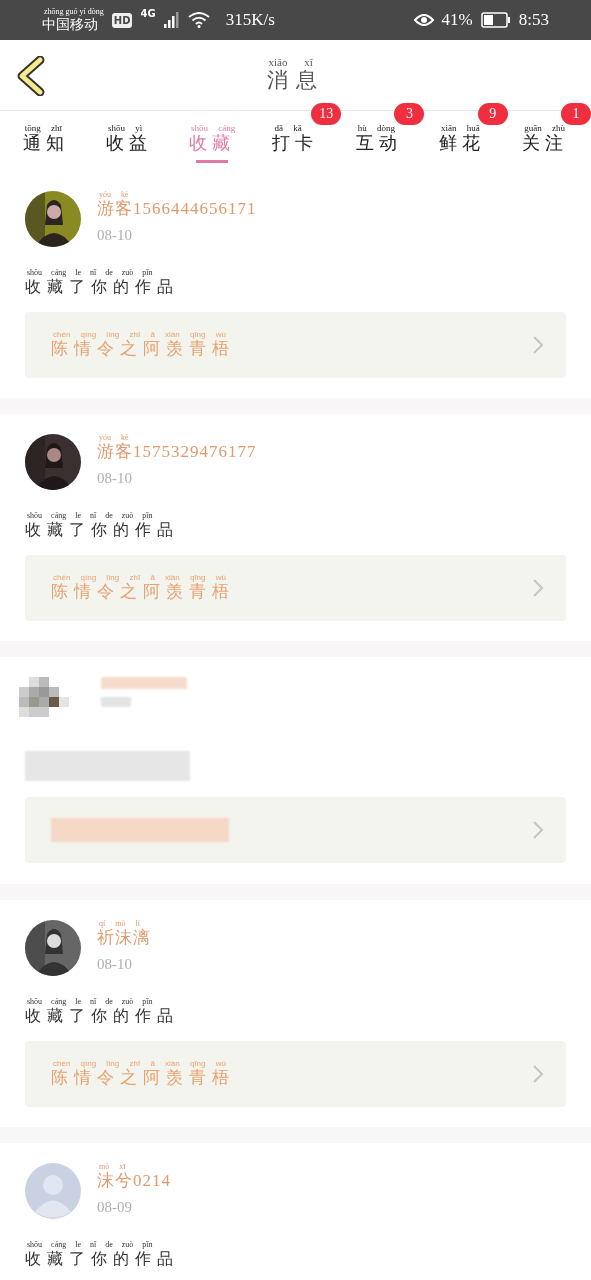  What do you see at coordinates (116, 702) in the screenshot?
I see `blurred-date` at bounding box center [116, 702].